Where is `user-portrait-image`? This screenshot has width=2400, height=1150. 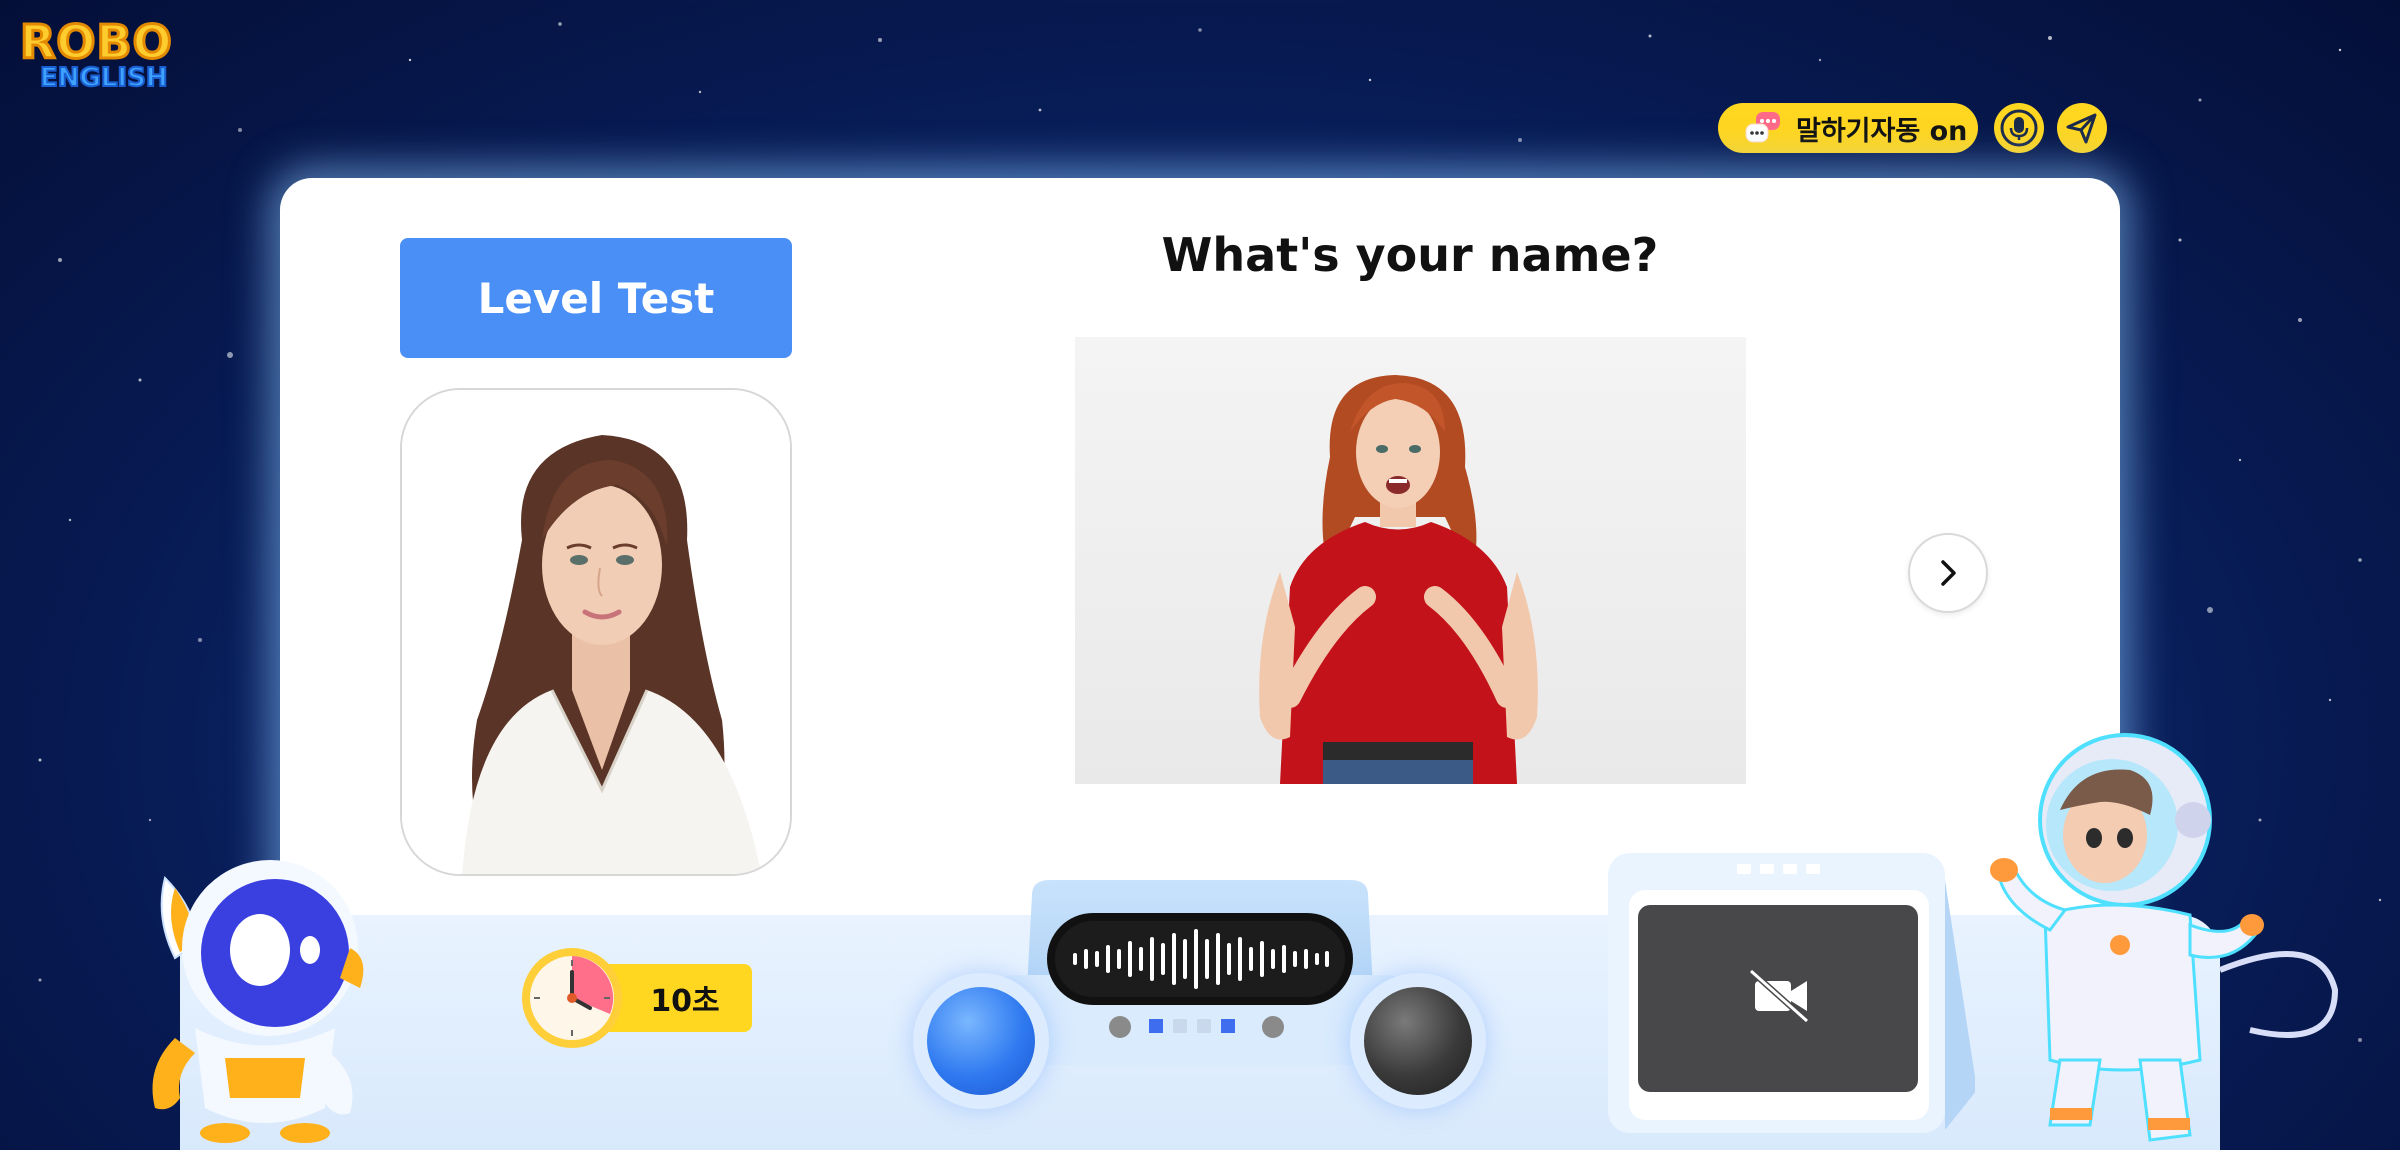
user-portrait-image is located at coordinates (596, 632).